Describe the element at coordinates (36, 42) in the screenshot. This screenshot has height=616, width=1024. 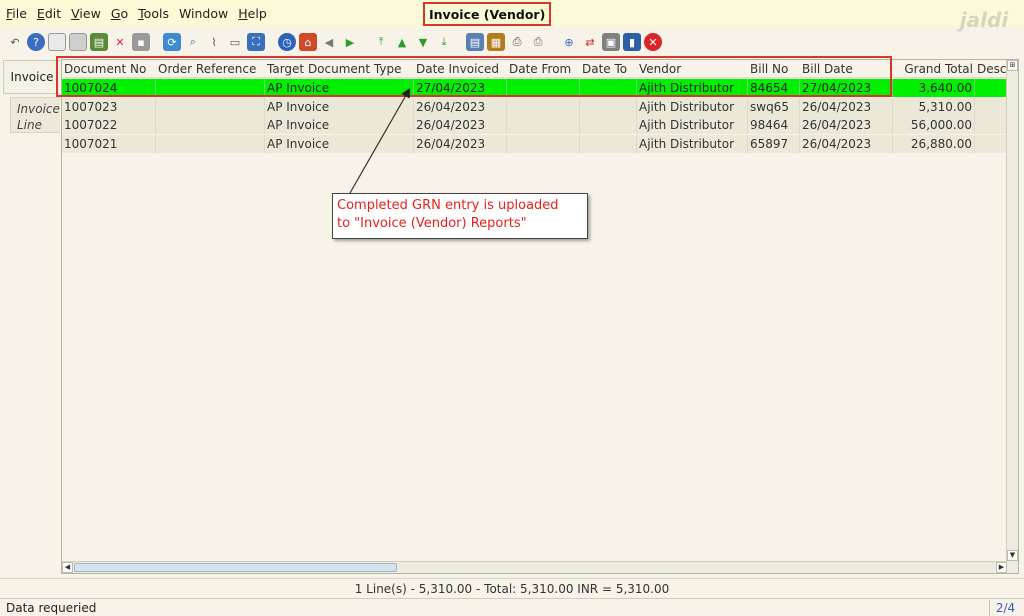
I see `help-icon: ?` at that location.